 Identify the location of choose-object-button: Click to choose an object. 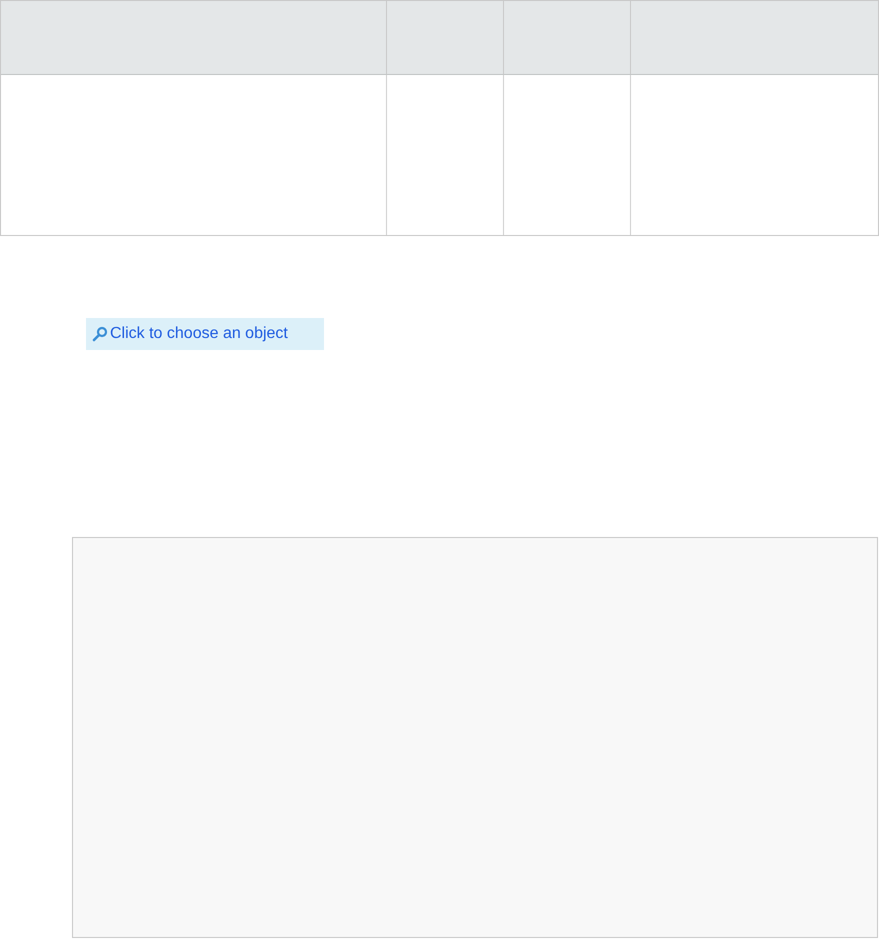
(205, 334).